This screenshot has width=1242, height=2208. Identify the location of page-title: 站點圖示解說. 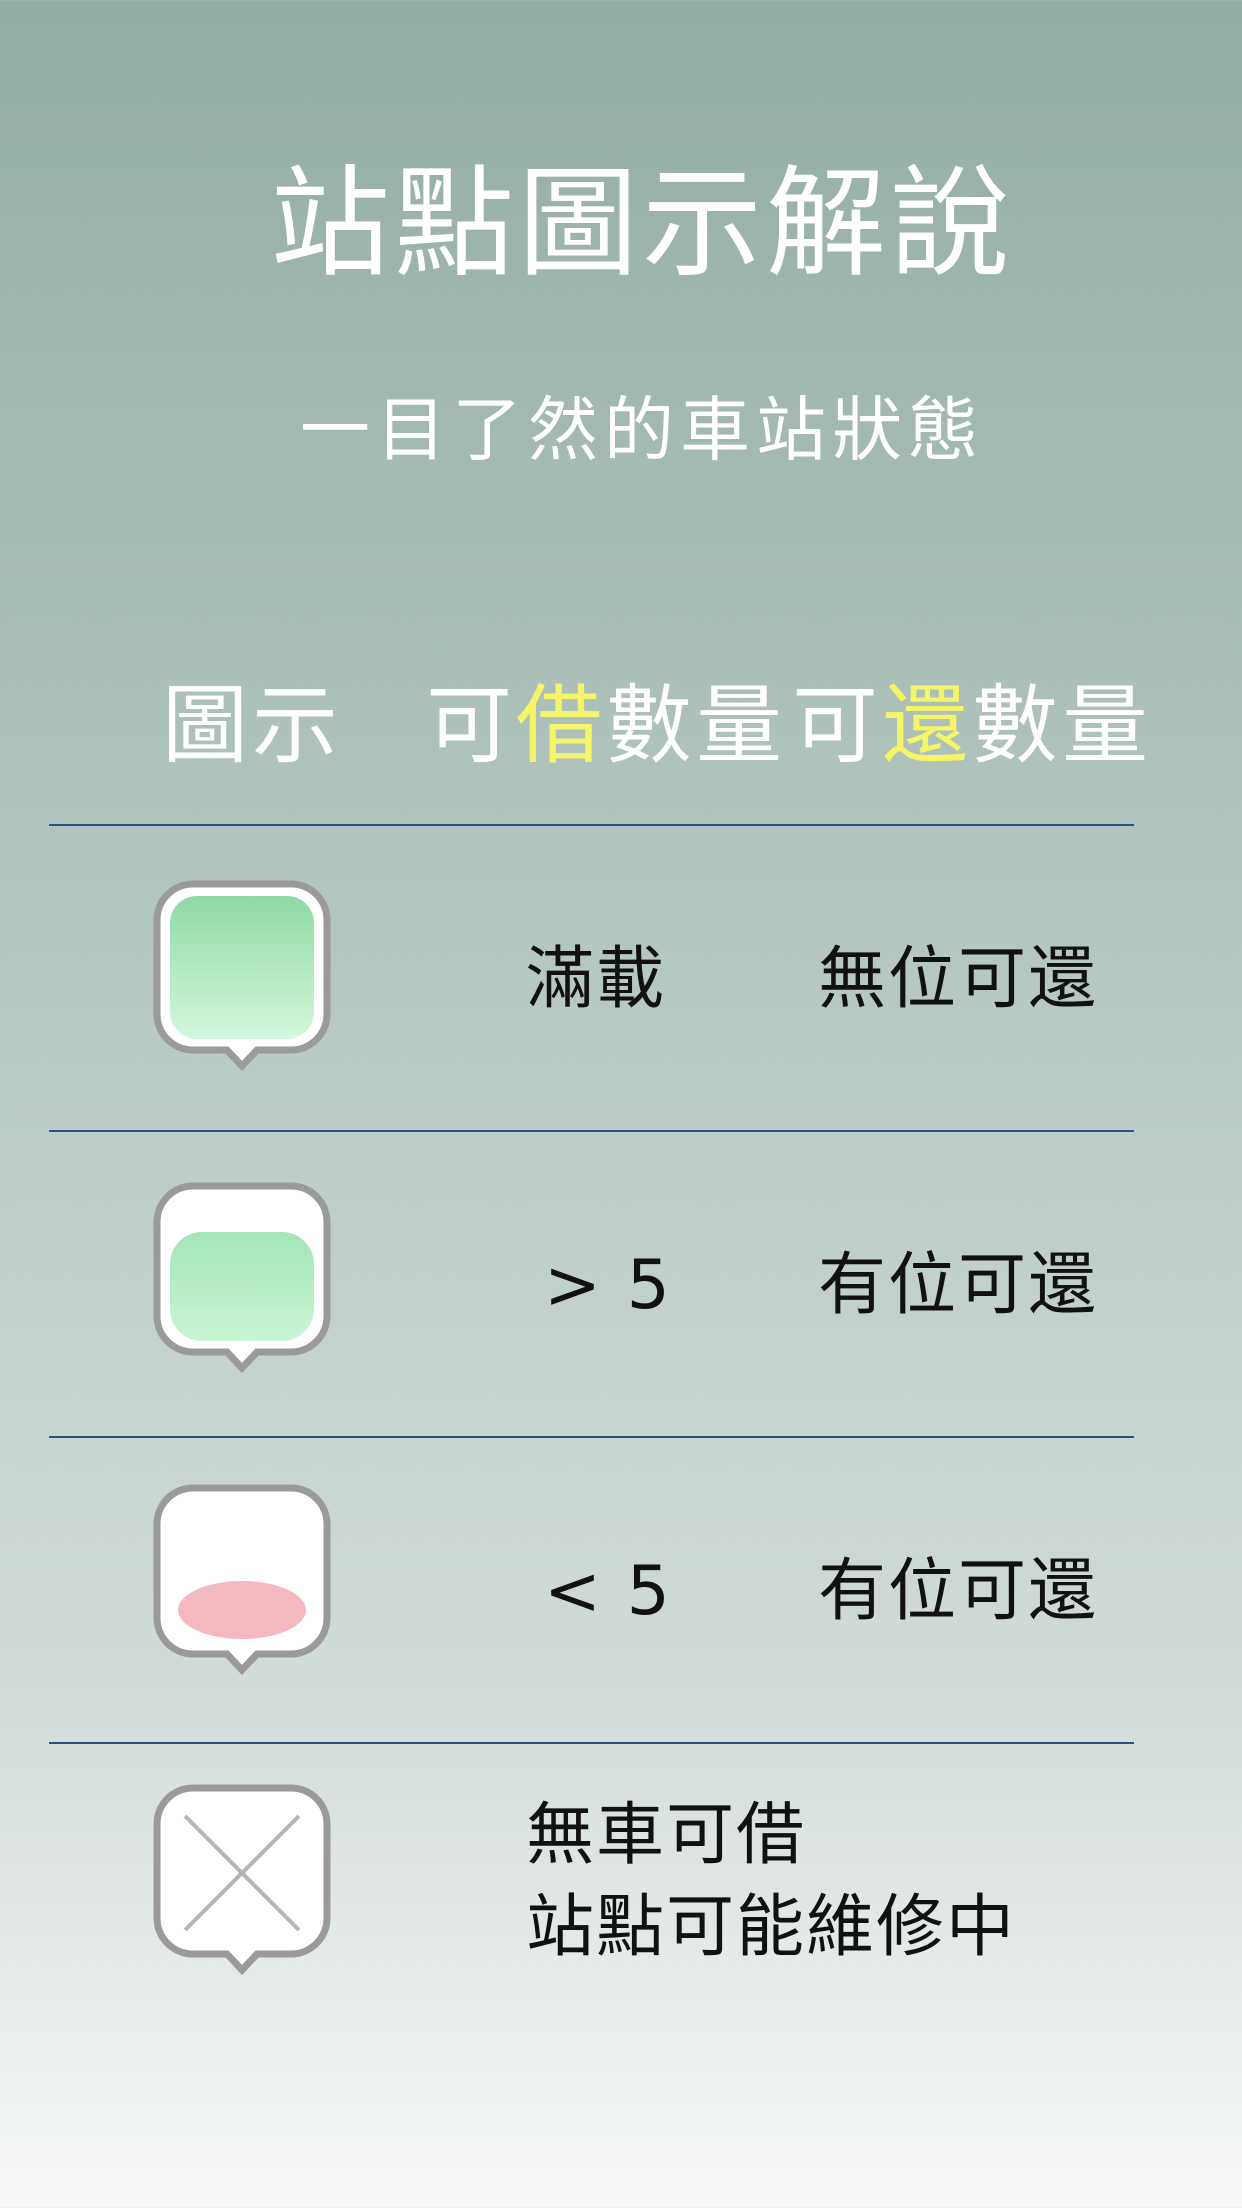
(642, 224).